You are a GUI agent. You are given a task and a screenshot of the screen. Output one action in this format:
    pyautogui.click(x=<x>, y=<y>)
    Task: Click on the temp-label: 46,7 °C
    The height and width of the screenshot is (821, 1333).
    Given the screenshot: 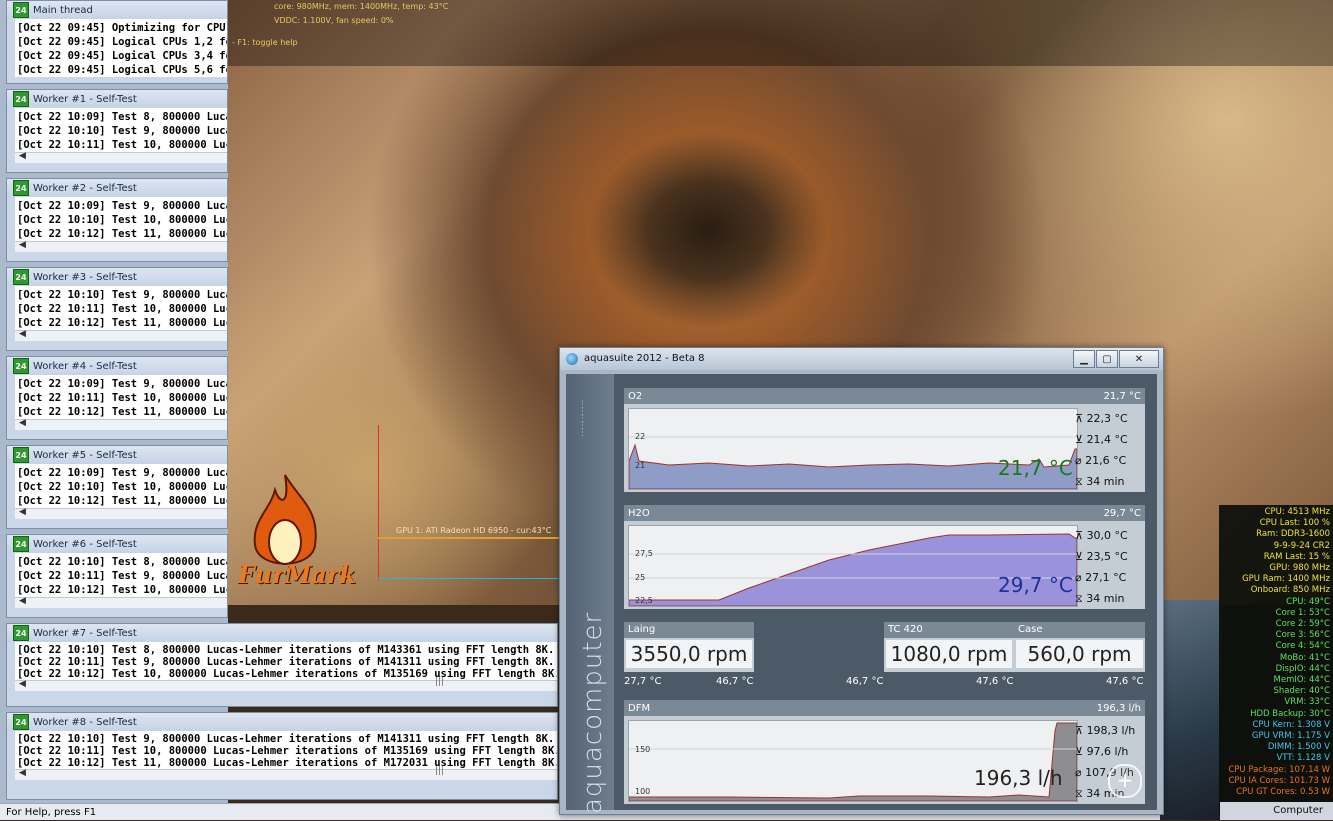 What is the action you would take?
    pyautogui.click(x=865, y=681)
    